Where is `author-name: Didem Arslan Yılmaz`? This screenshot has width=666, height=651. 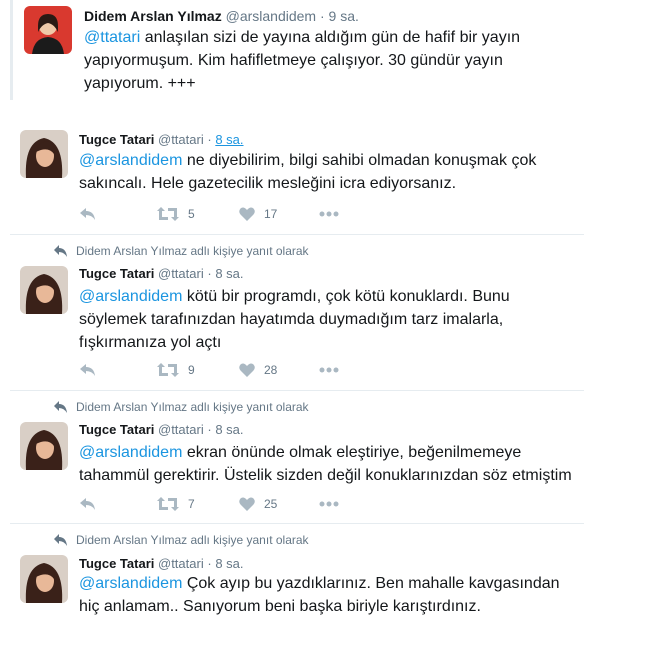
author-name: Didem Arslan Yılmaz is located at coordinates (153, 16).